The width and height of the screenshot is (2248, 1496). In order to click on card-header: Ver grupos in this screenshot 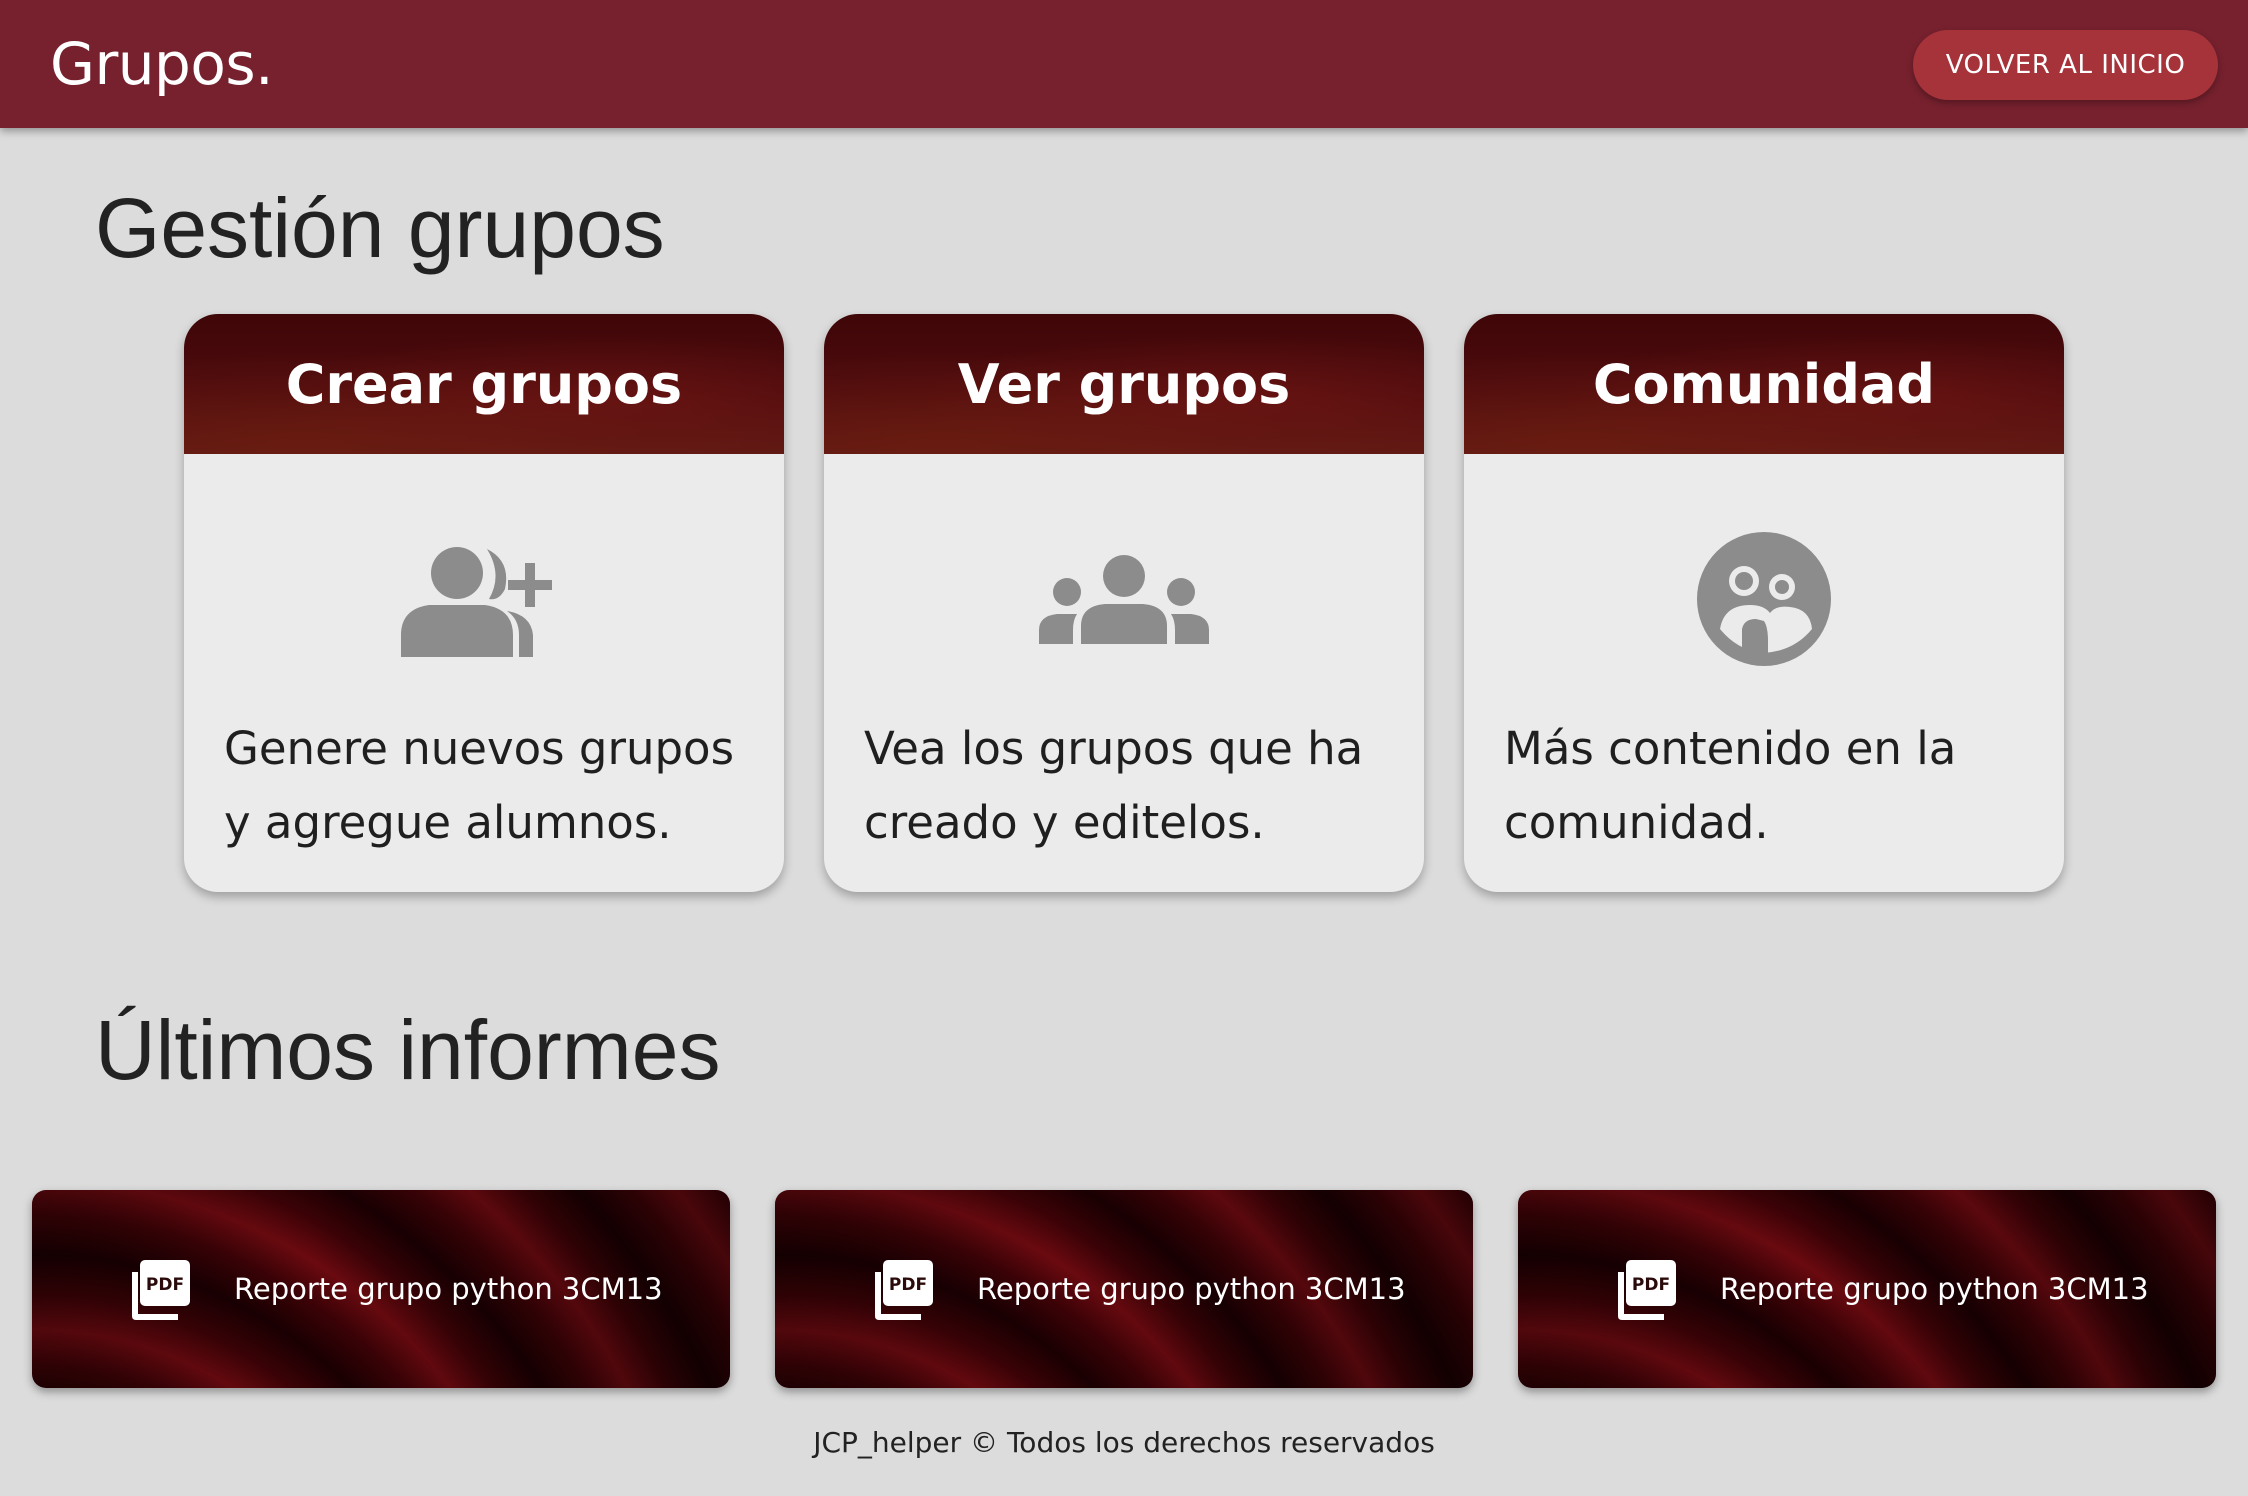, I will do `click(1124, 384)`.